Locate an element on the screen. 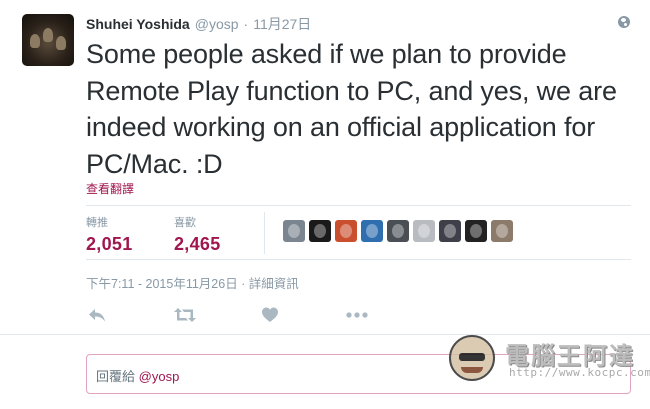 Image resolution: width=650 pixels, height=409 pixels. reply-input: 回覆給 @yosp is located at coordinates (358, 374).